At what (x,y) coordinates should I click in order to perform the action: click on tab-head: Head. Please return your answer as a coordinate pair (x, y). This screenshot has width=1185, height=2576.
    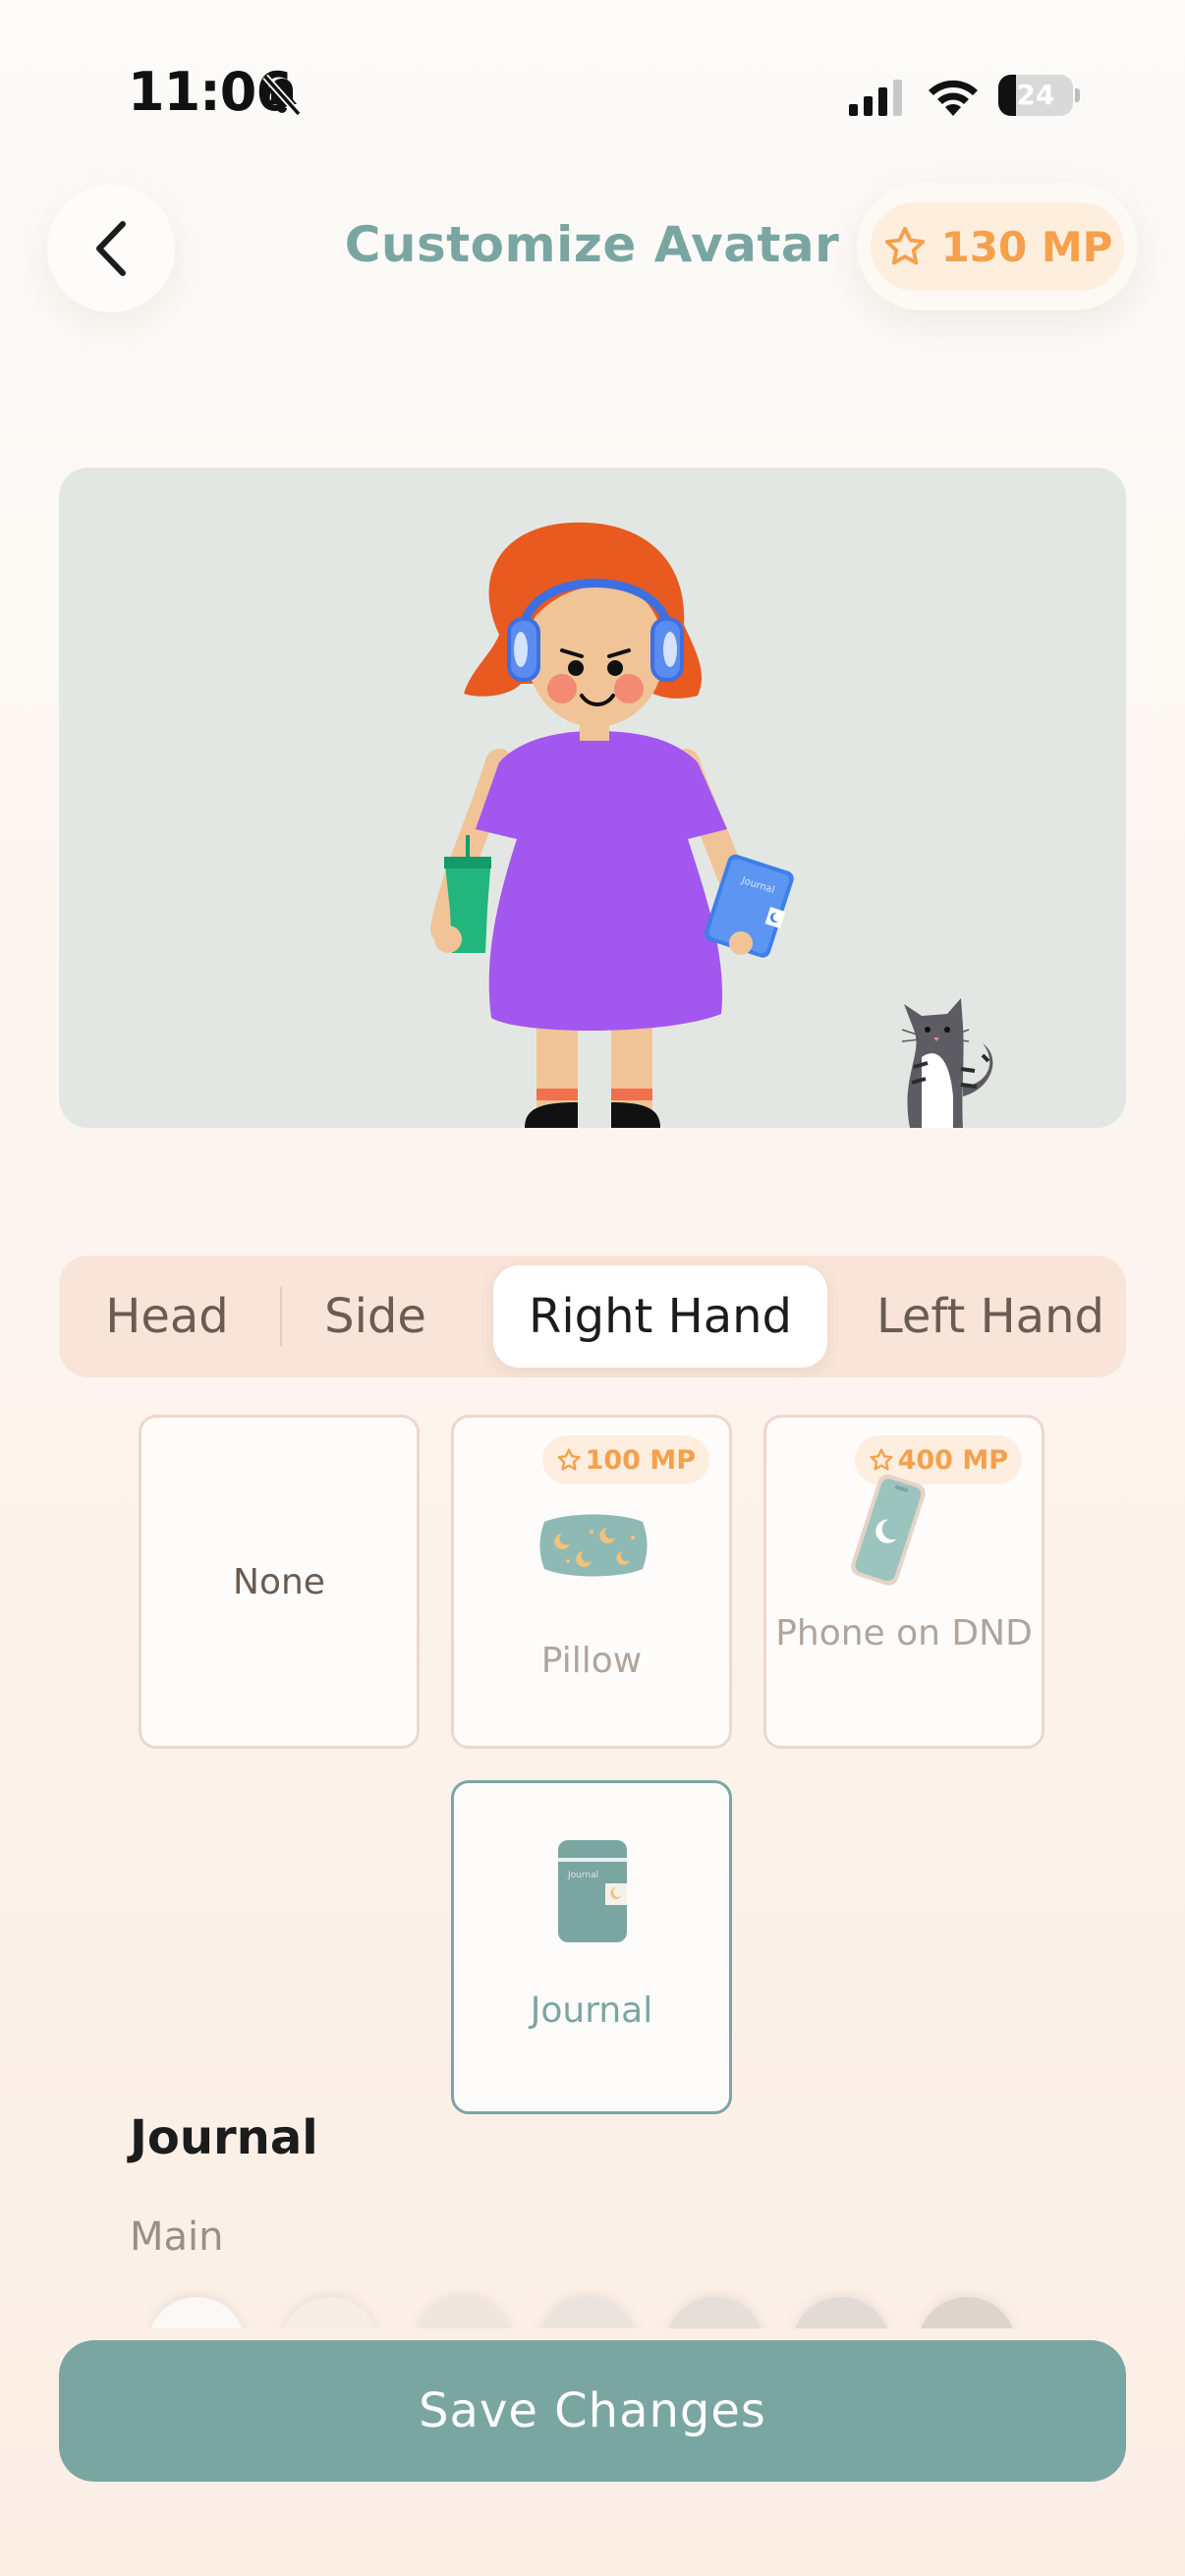
    Looking at the image, I should click on (167, 1316).